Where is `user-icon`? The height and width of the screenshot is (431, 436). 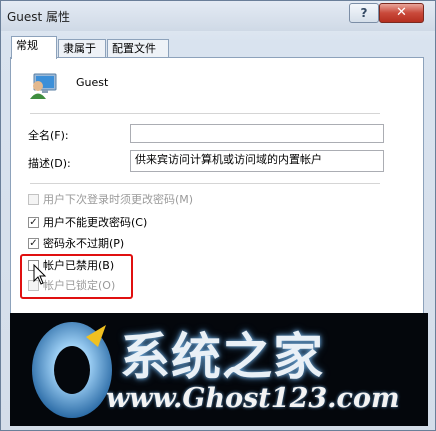 user-icon is located at coordinates (43, 86).